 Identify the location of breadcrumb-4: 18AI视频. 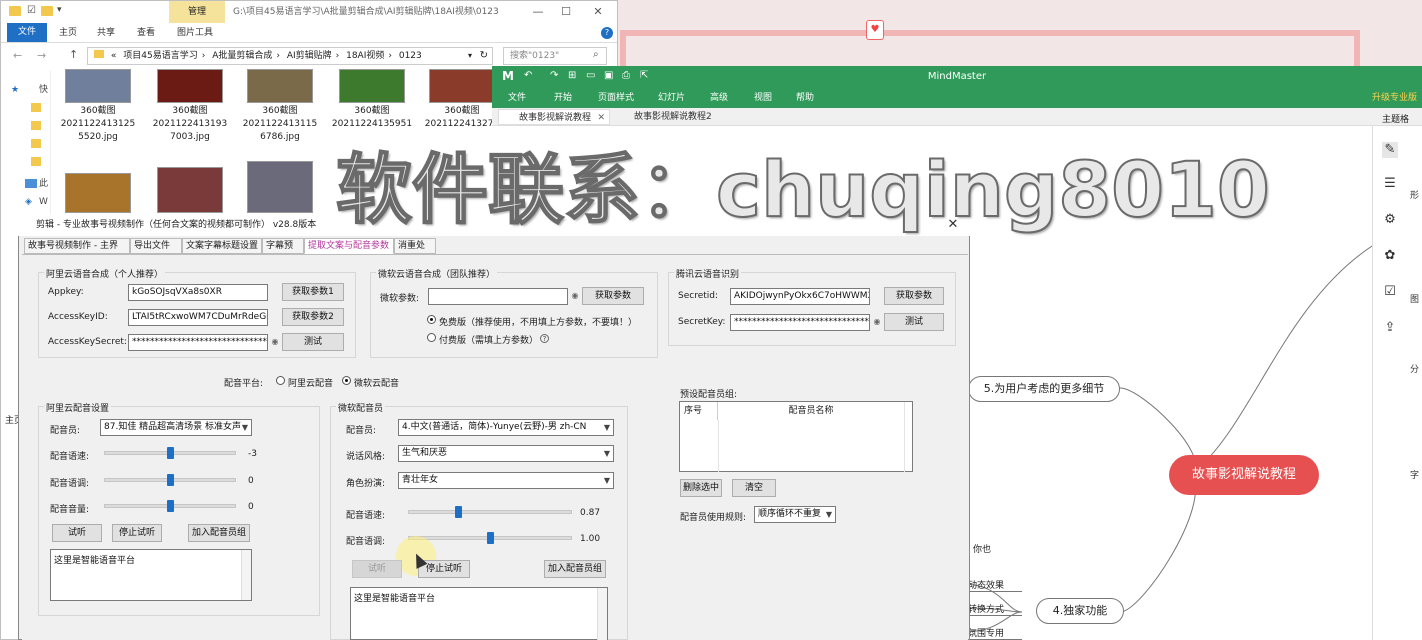
(365, 56).